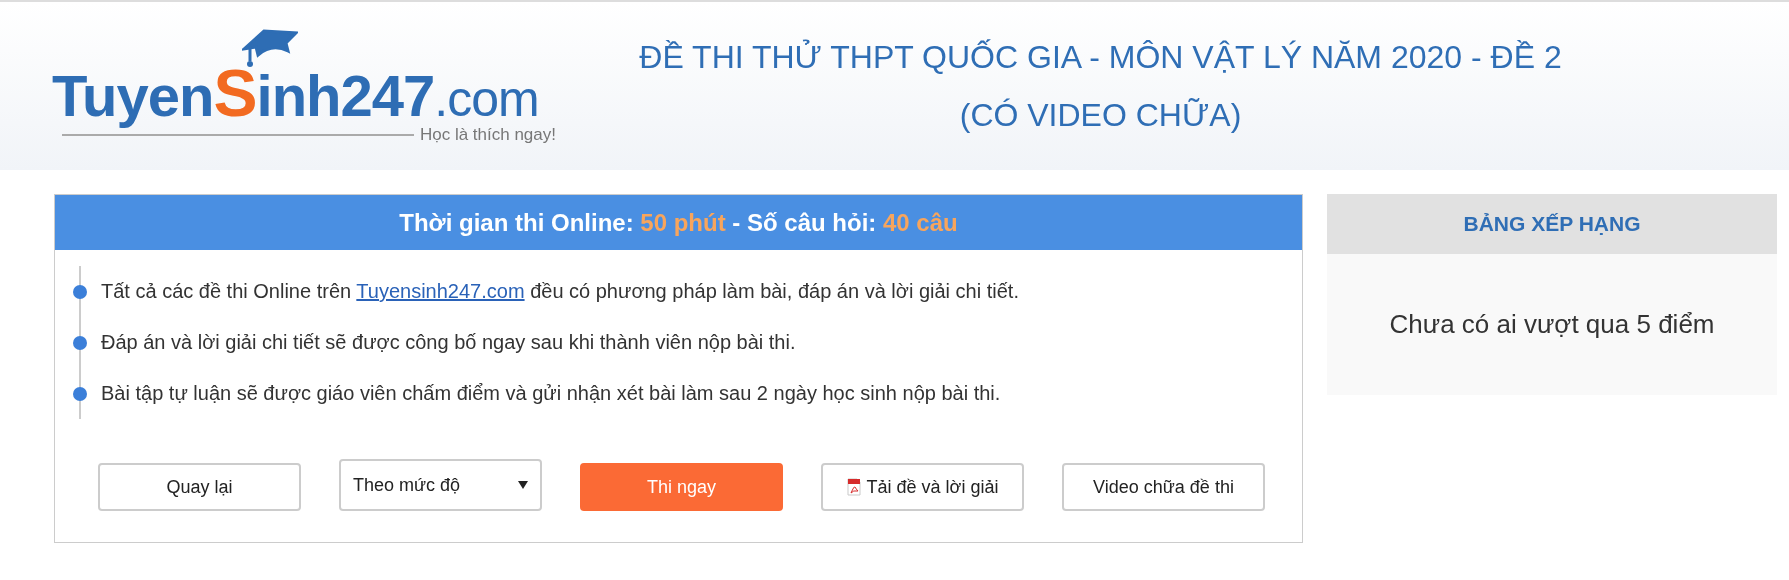 The height and width of the screenshot is (580, 1789). I want to click on page-title: ĐỀ THI THỬ THPT QUỐC GIA - MÔN VẬT LÝ NĂM 2020 - ĐỀ 2 (CÓ VIDEO CHỮA), so click(1100, 86).